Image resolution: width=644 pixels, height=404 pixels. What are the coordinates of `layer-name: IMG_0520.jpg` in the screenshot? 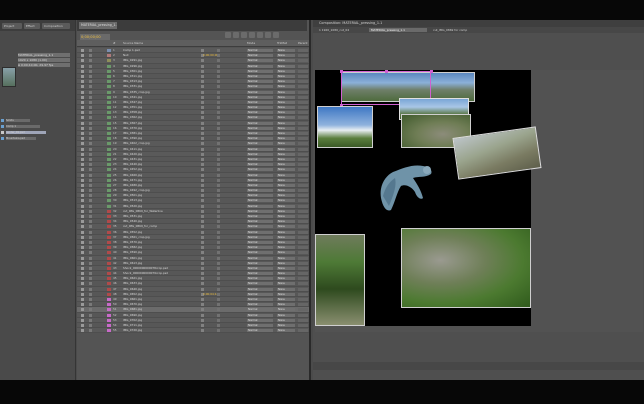 It's located at (161, 206).